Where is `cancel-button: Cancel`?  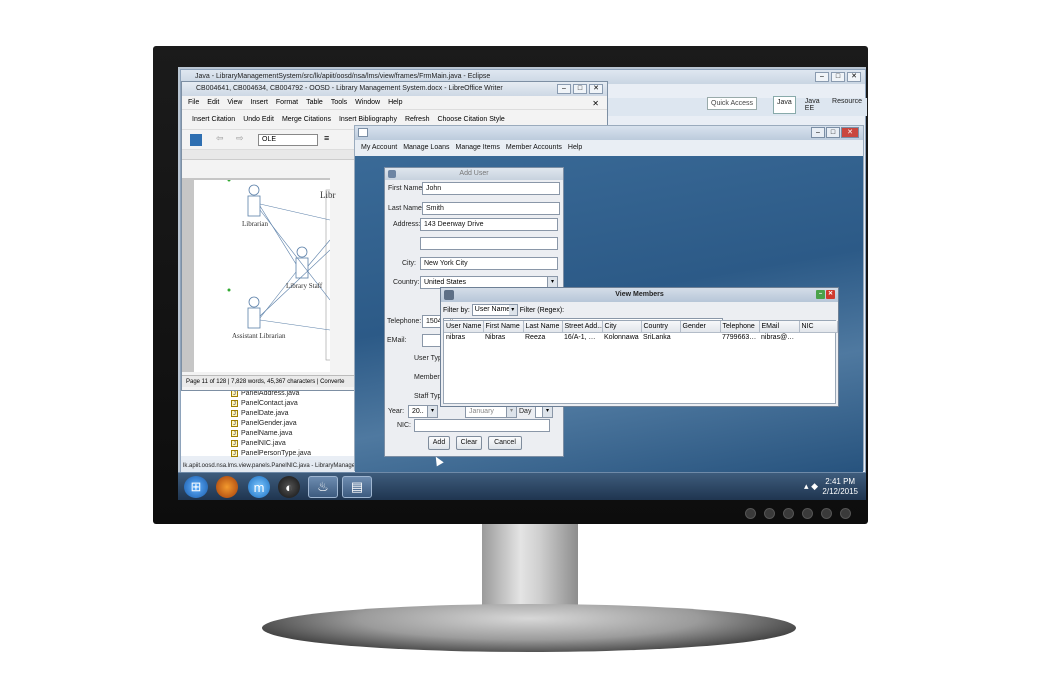 cancel-button: Cancel is located at coordinates (505, 443).